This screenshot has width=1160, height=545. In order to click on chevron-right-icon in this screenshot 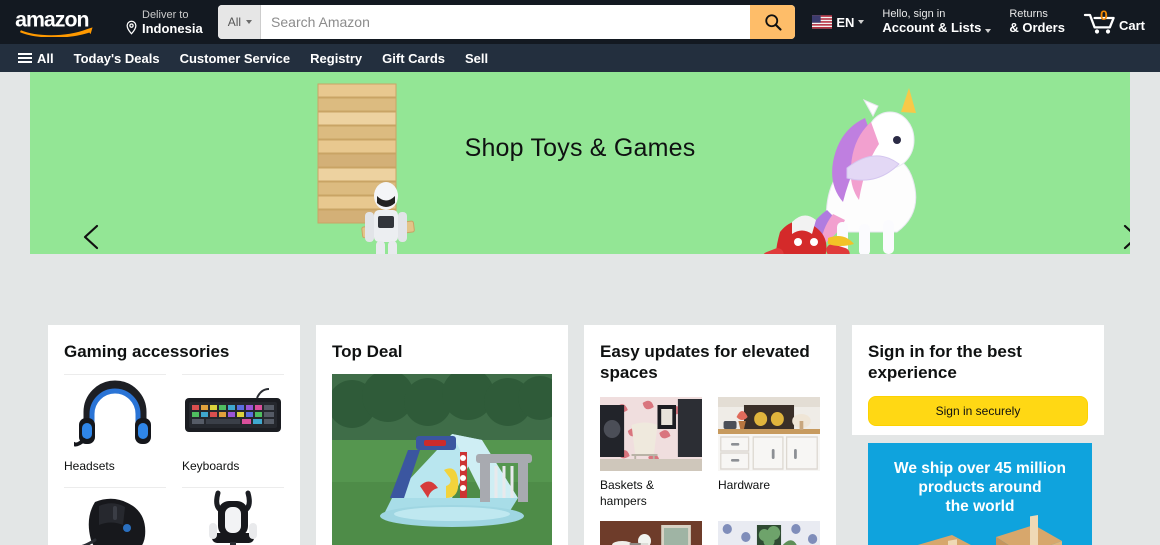, I will do `click(1126, 237)`.